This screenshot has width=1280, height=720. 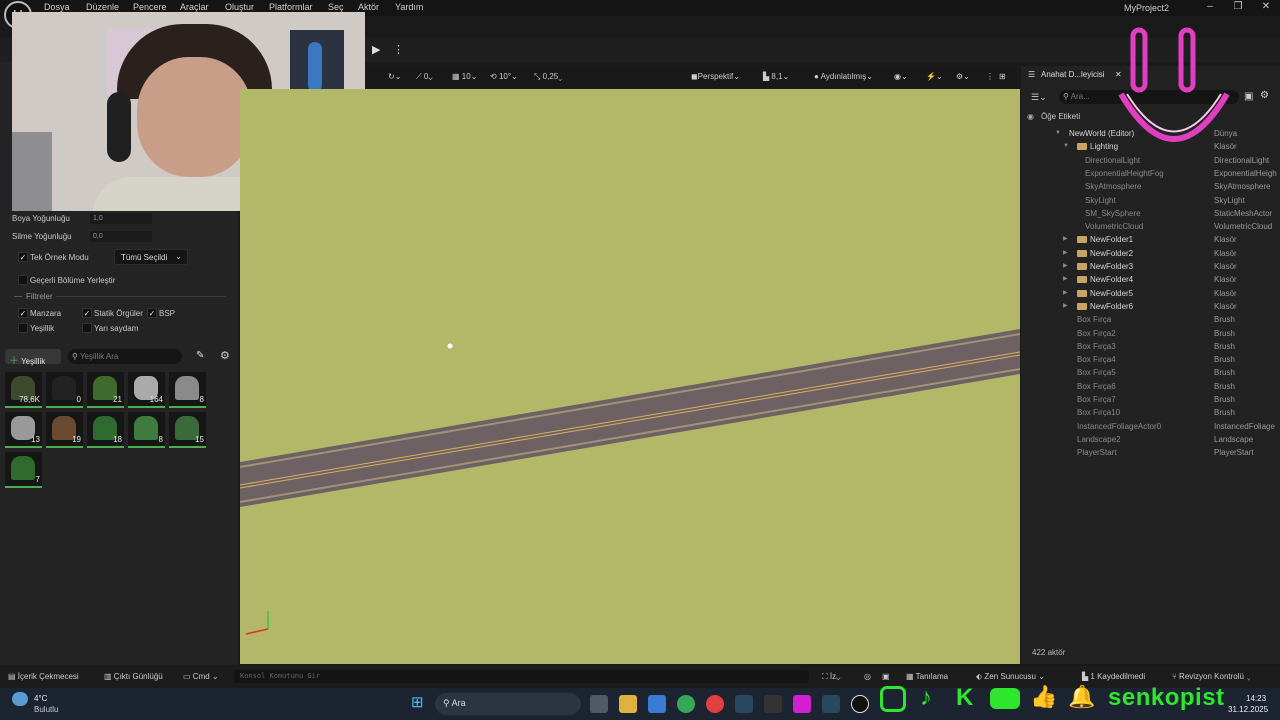 What do you see at coordinates (368, 7) in the screenshot?
I see `menu-aktor: Aktör` at bounding box center [368, 7].